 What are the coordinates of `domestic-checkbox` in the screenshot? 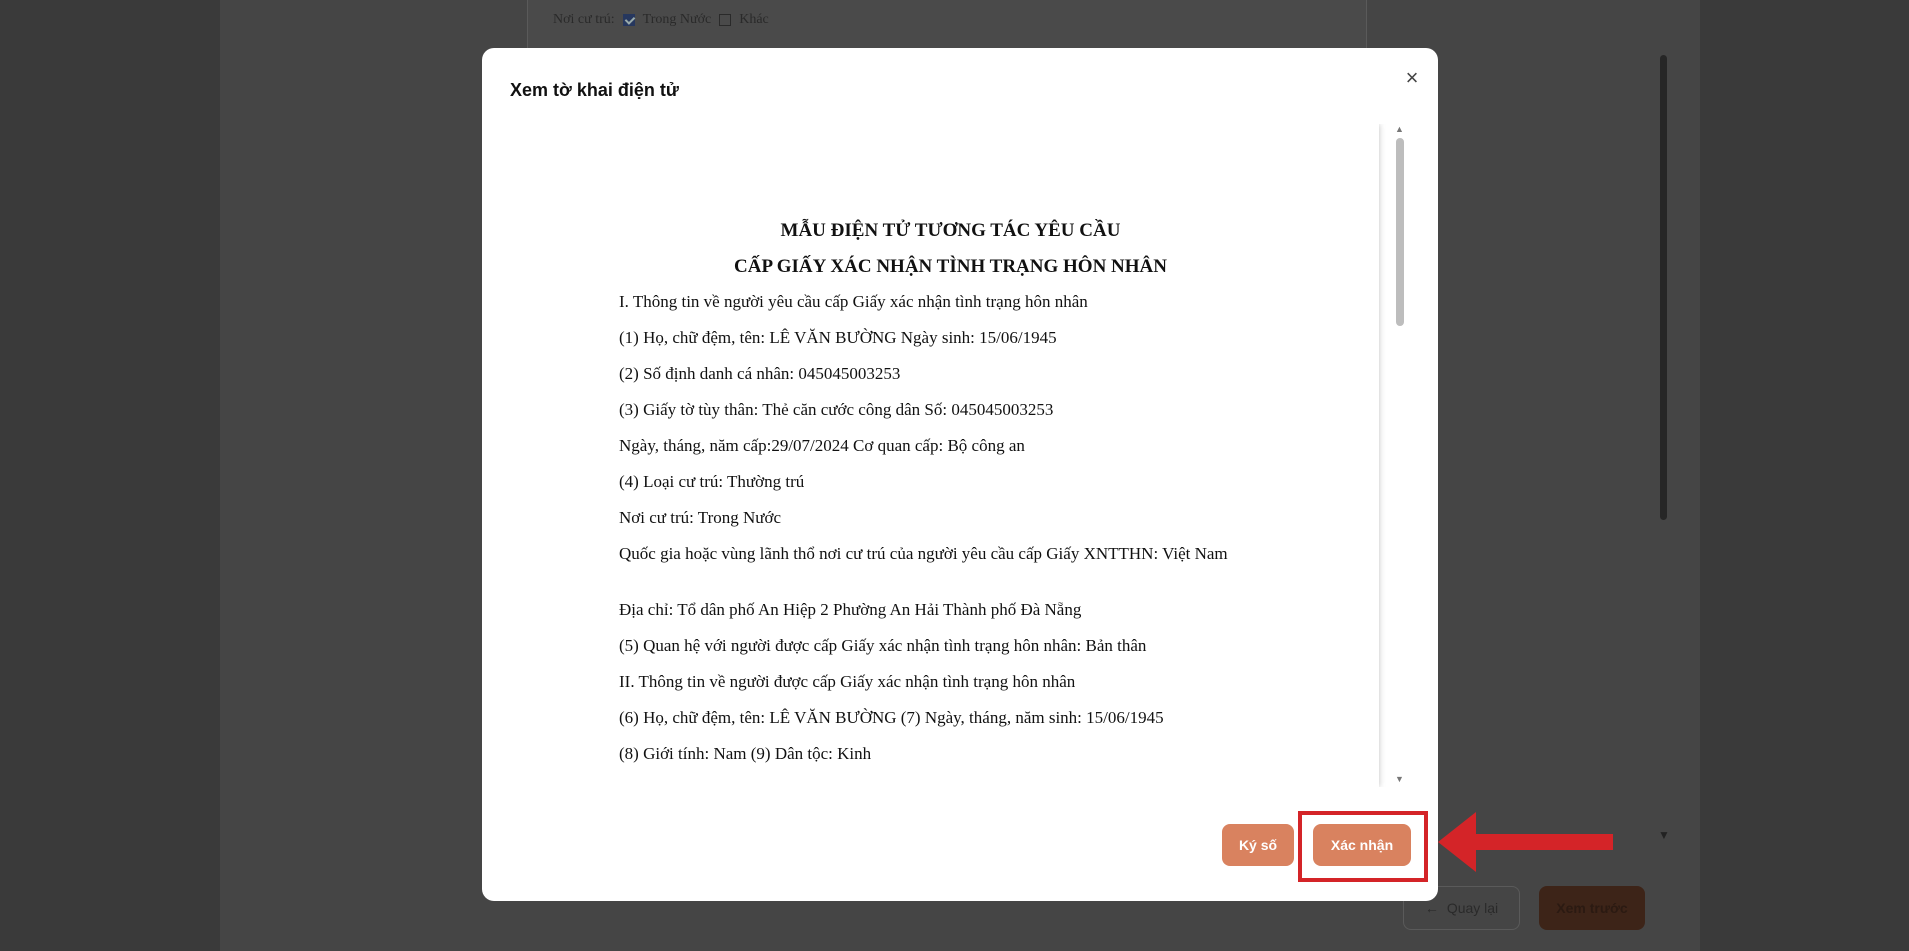 It's located at (628, 20).